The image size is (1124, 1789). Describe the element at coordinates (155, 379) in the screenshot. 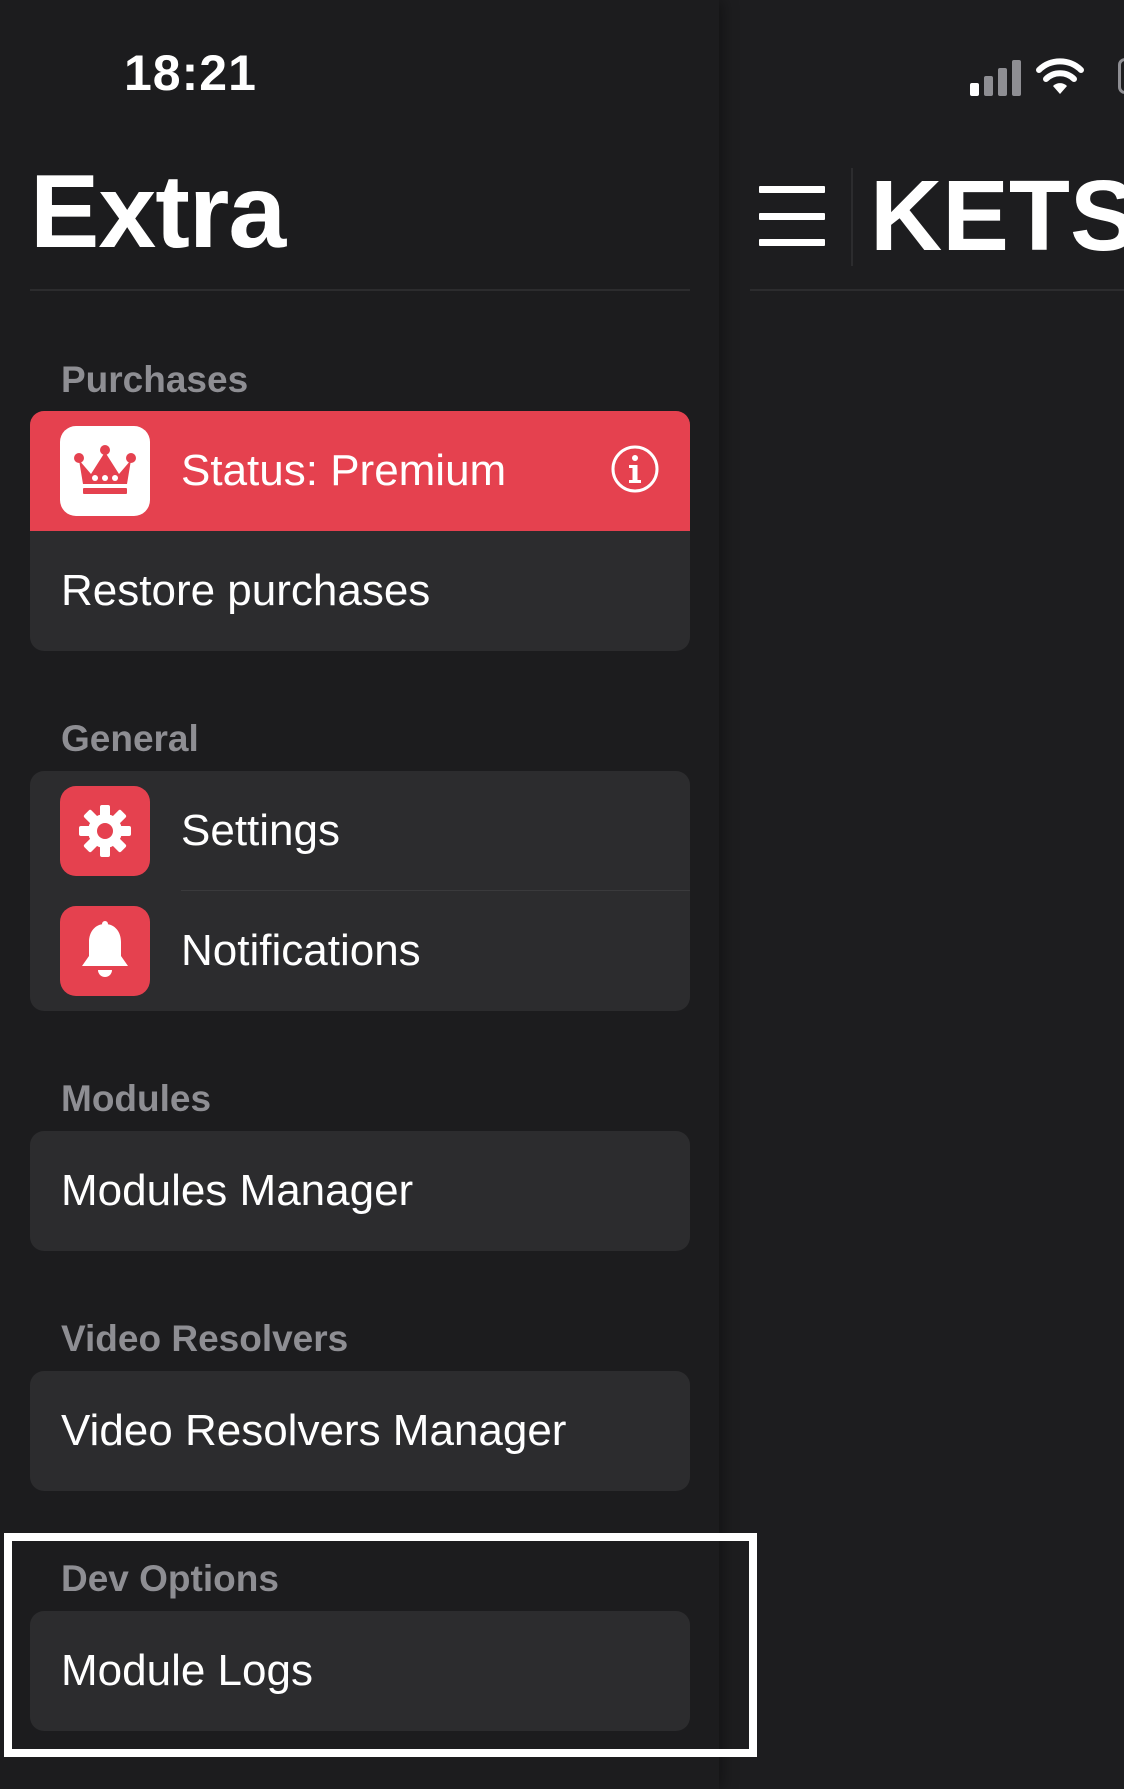

I see `section-header-purchases: Purchases` at that location.